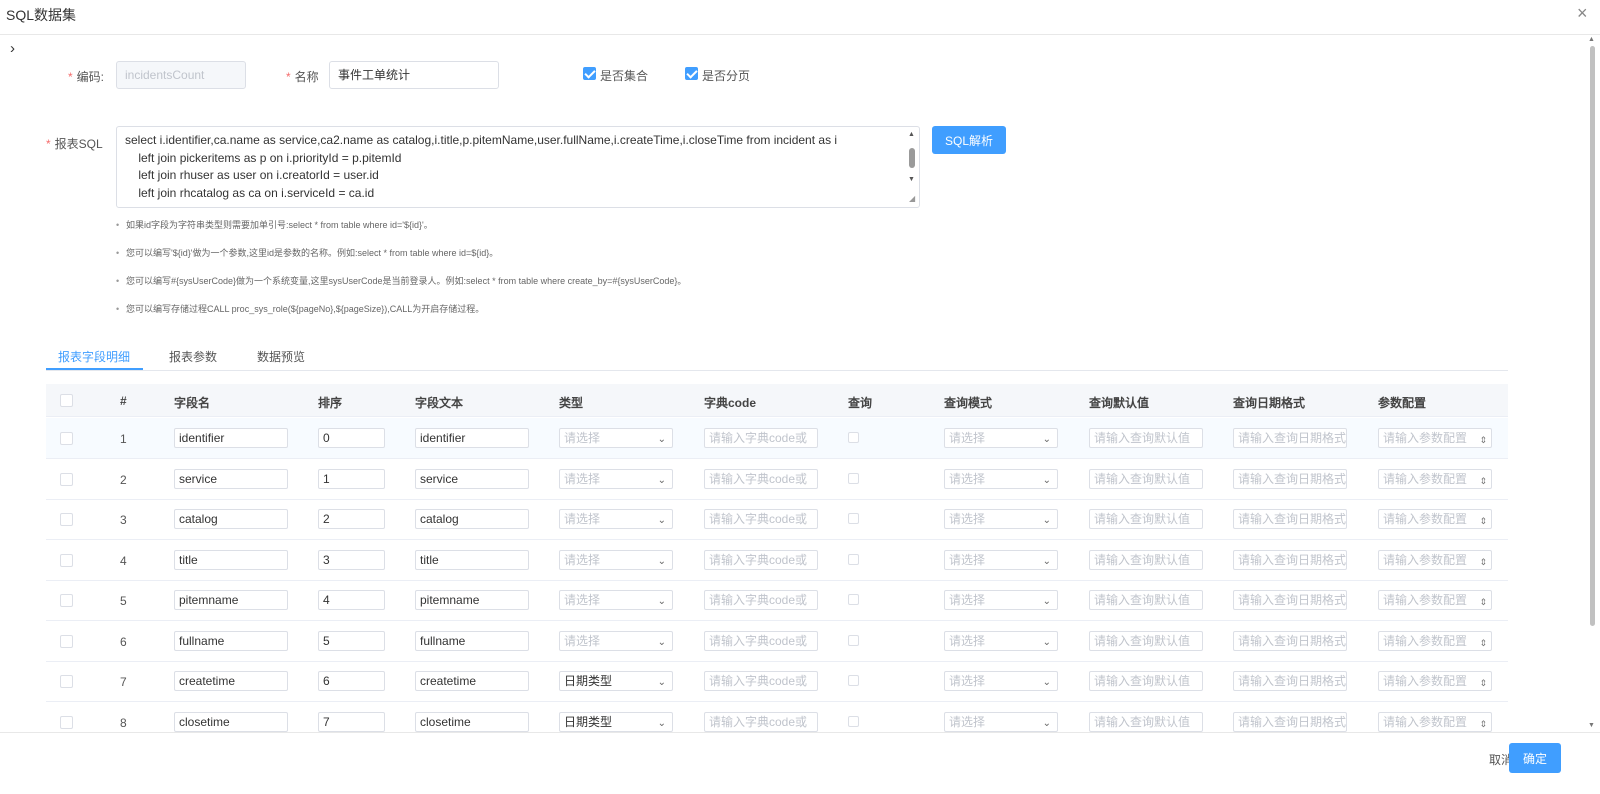 The image size is (1600, 794). Describe the element at coordinates (231, 721) in the screenshot. I see `field-name-input: closetime` at that location.